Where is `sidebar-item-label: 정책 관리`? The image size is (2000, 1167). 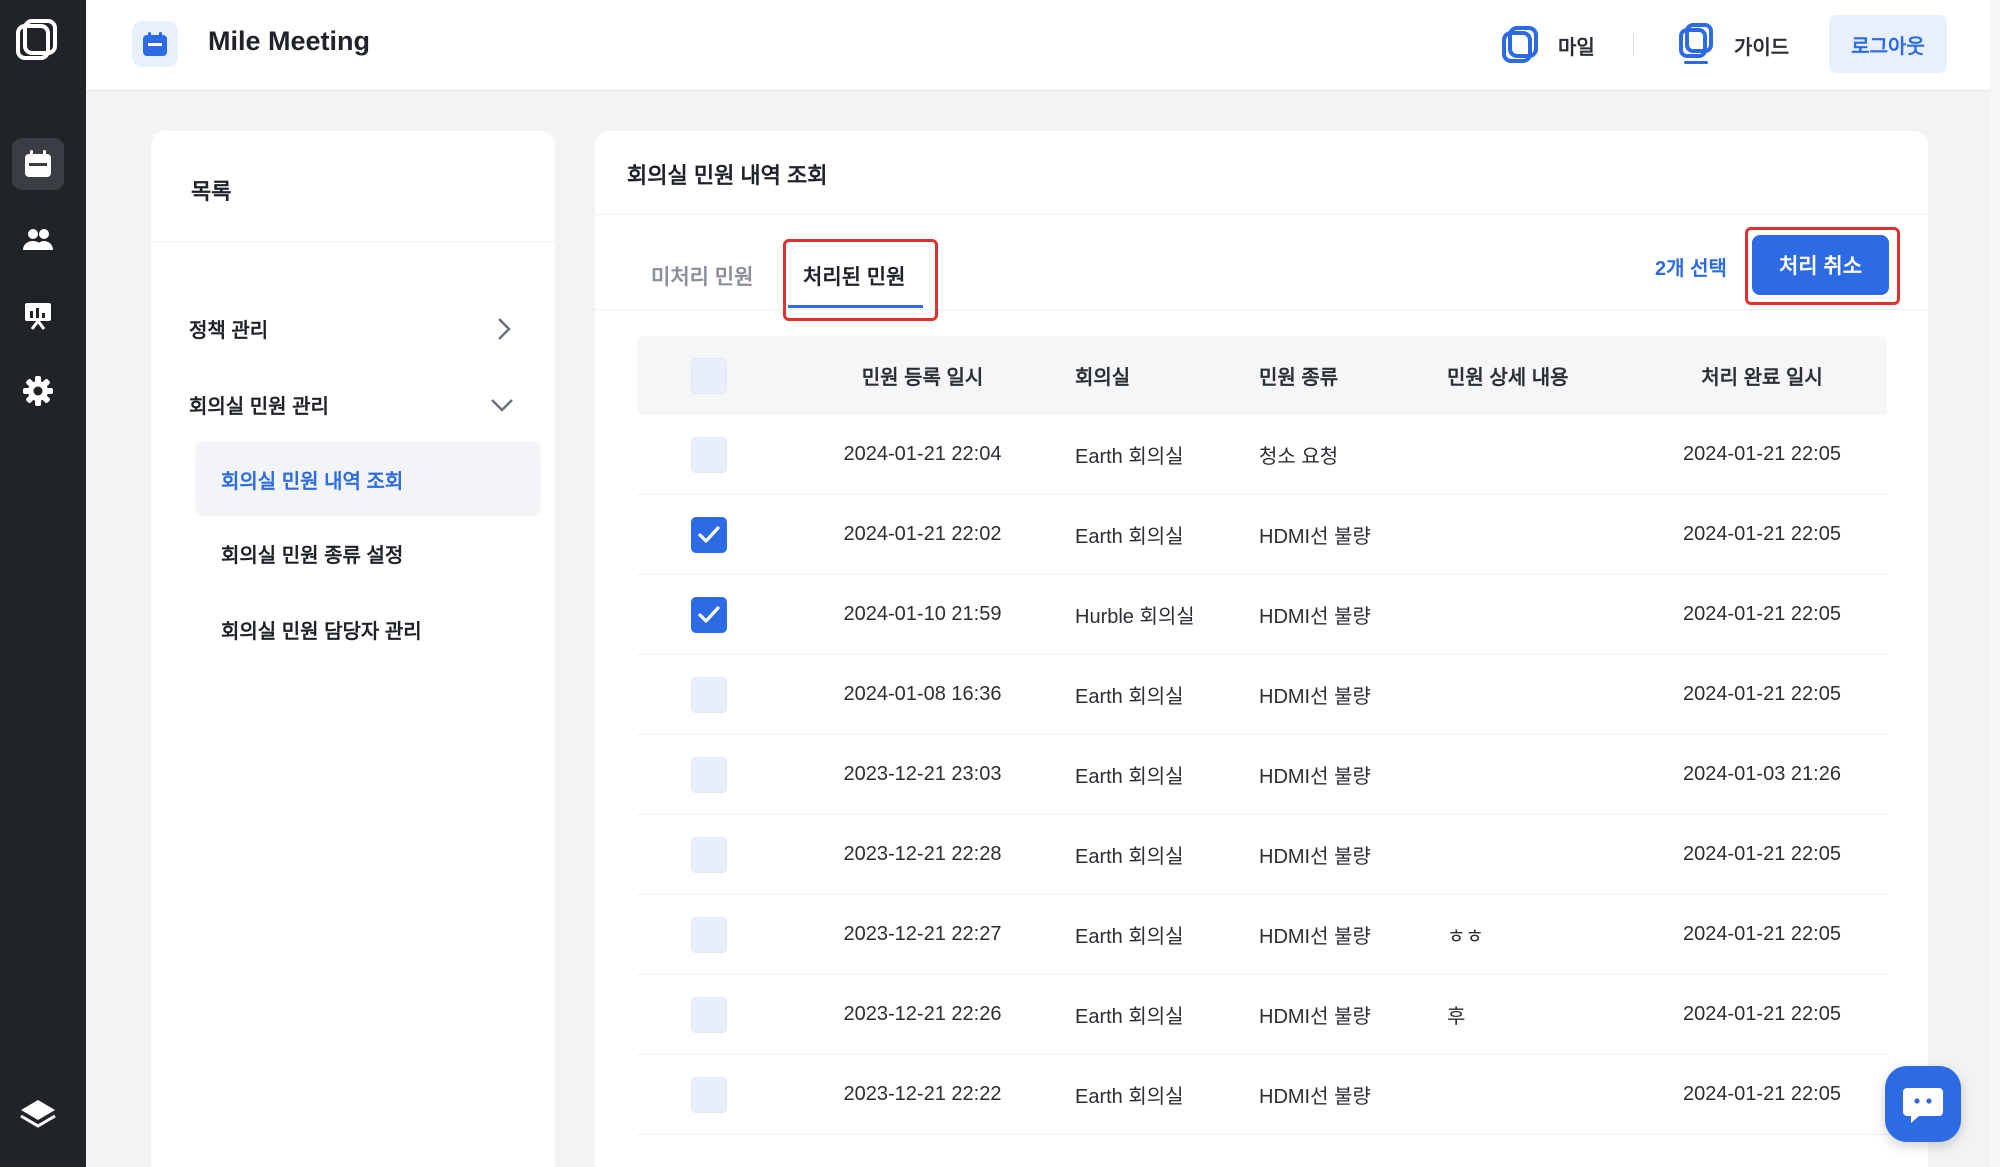 sidebar-item-label: 정책 관리 is located at coordinates (229, 330).